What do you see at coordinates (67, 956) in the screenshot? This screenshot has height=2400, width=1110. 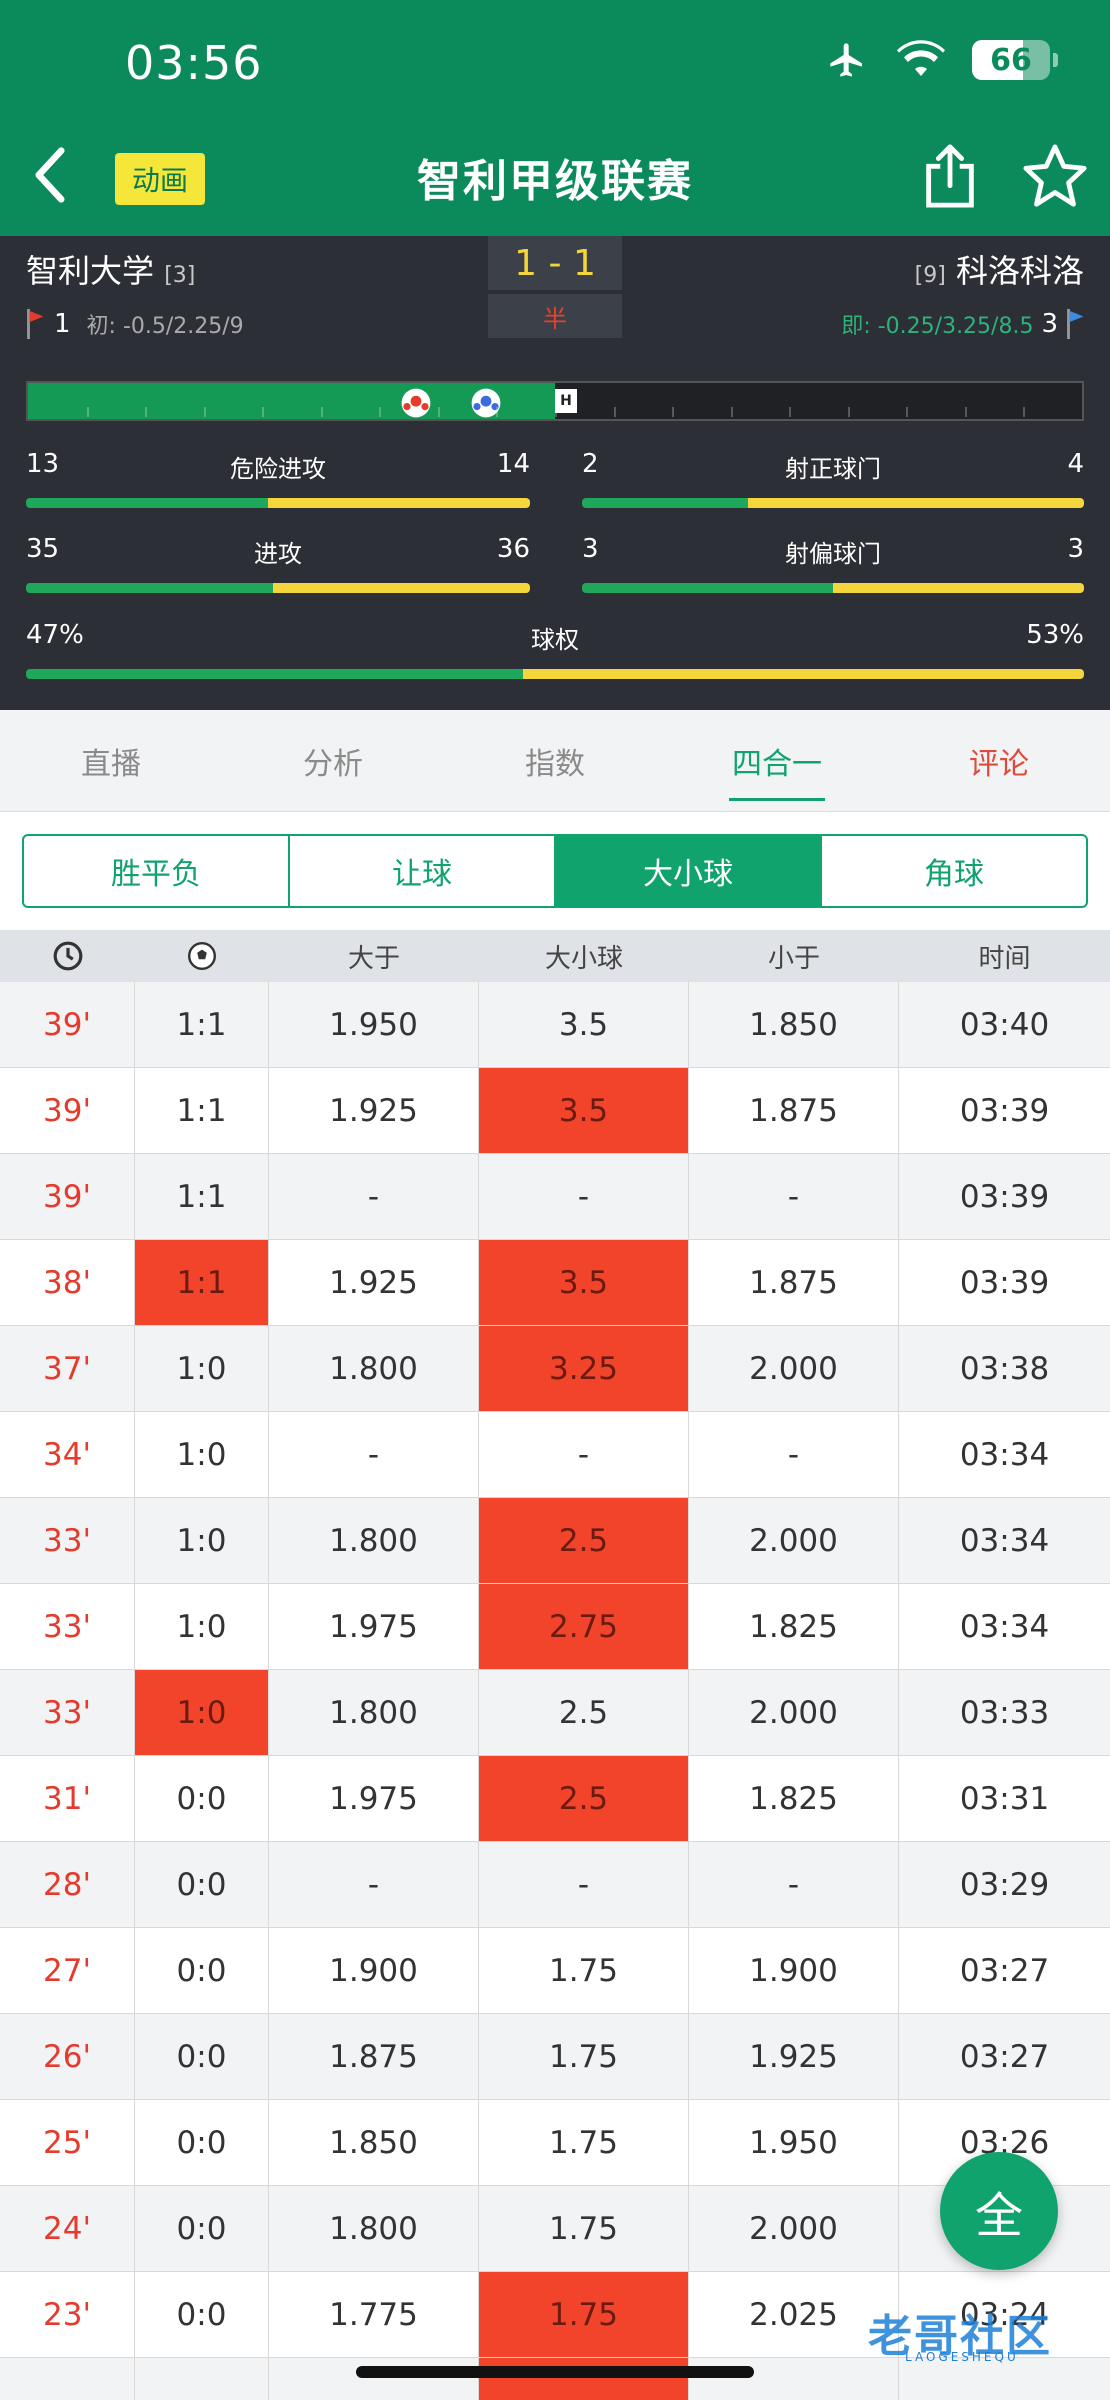 I see `header-minute` at bounding box center [67, 956].